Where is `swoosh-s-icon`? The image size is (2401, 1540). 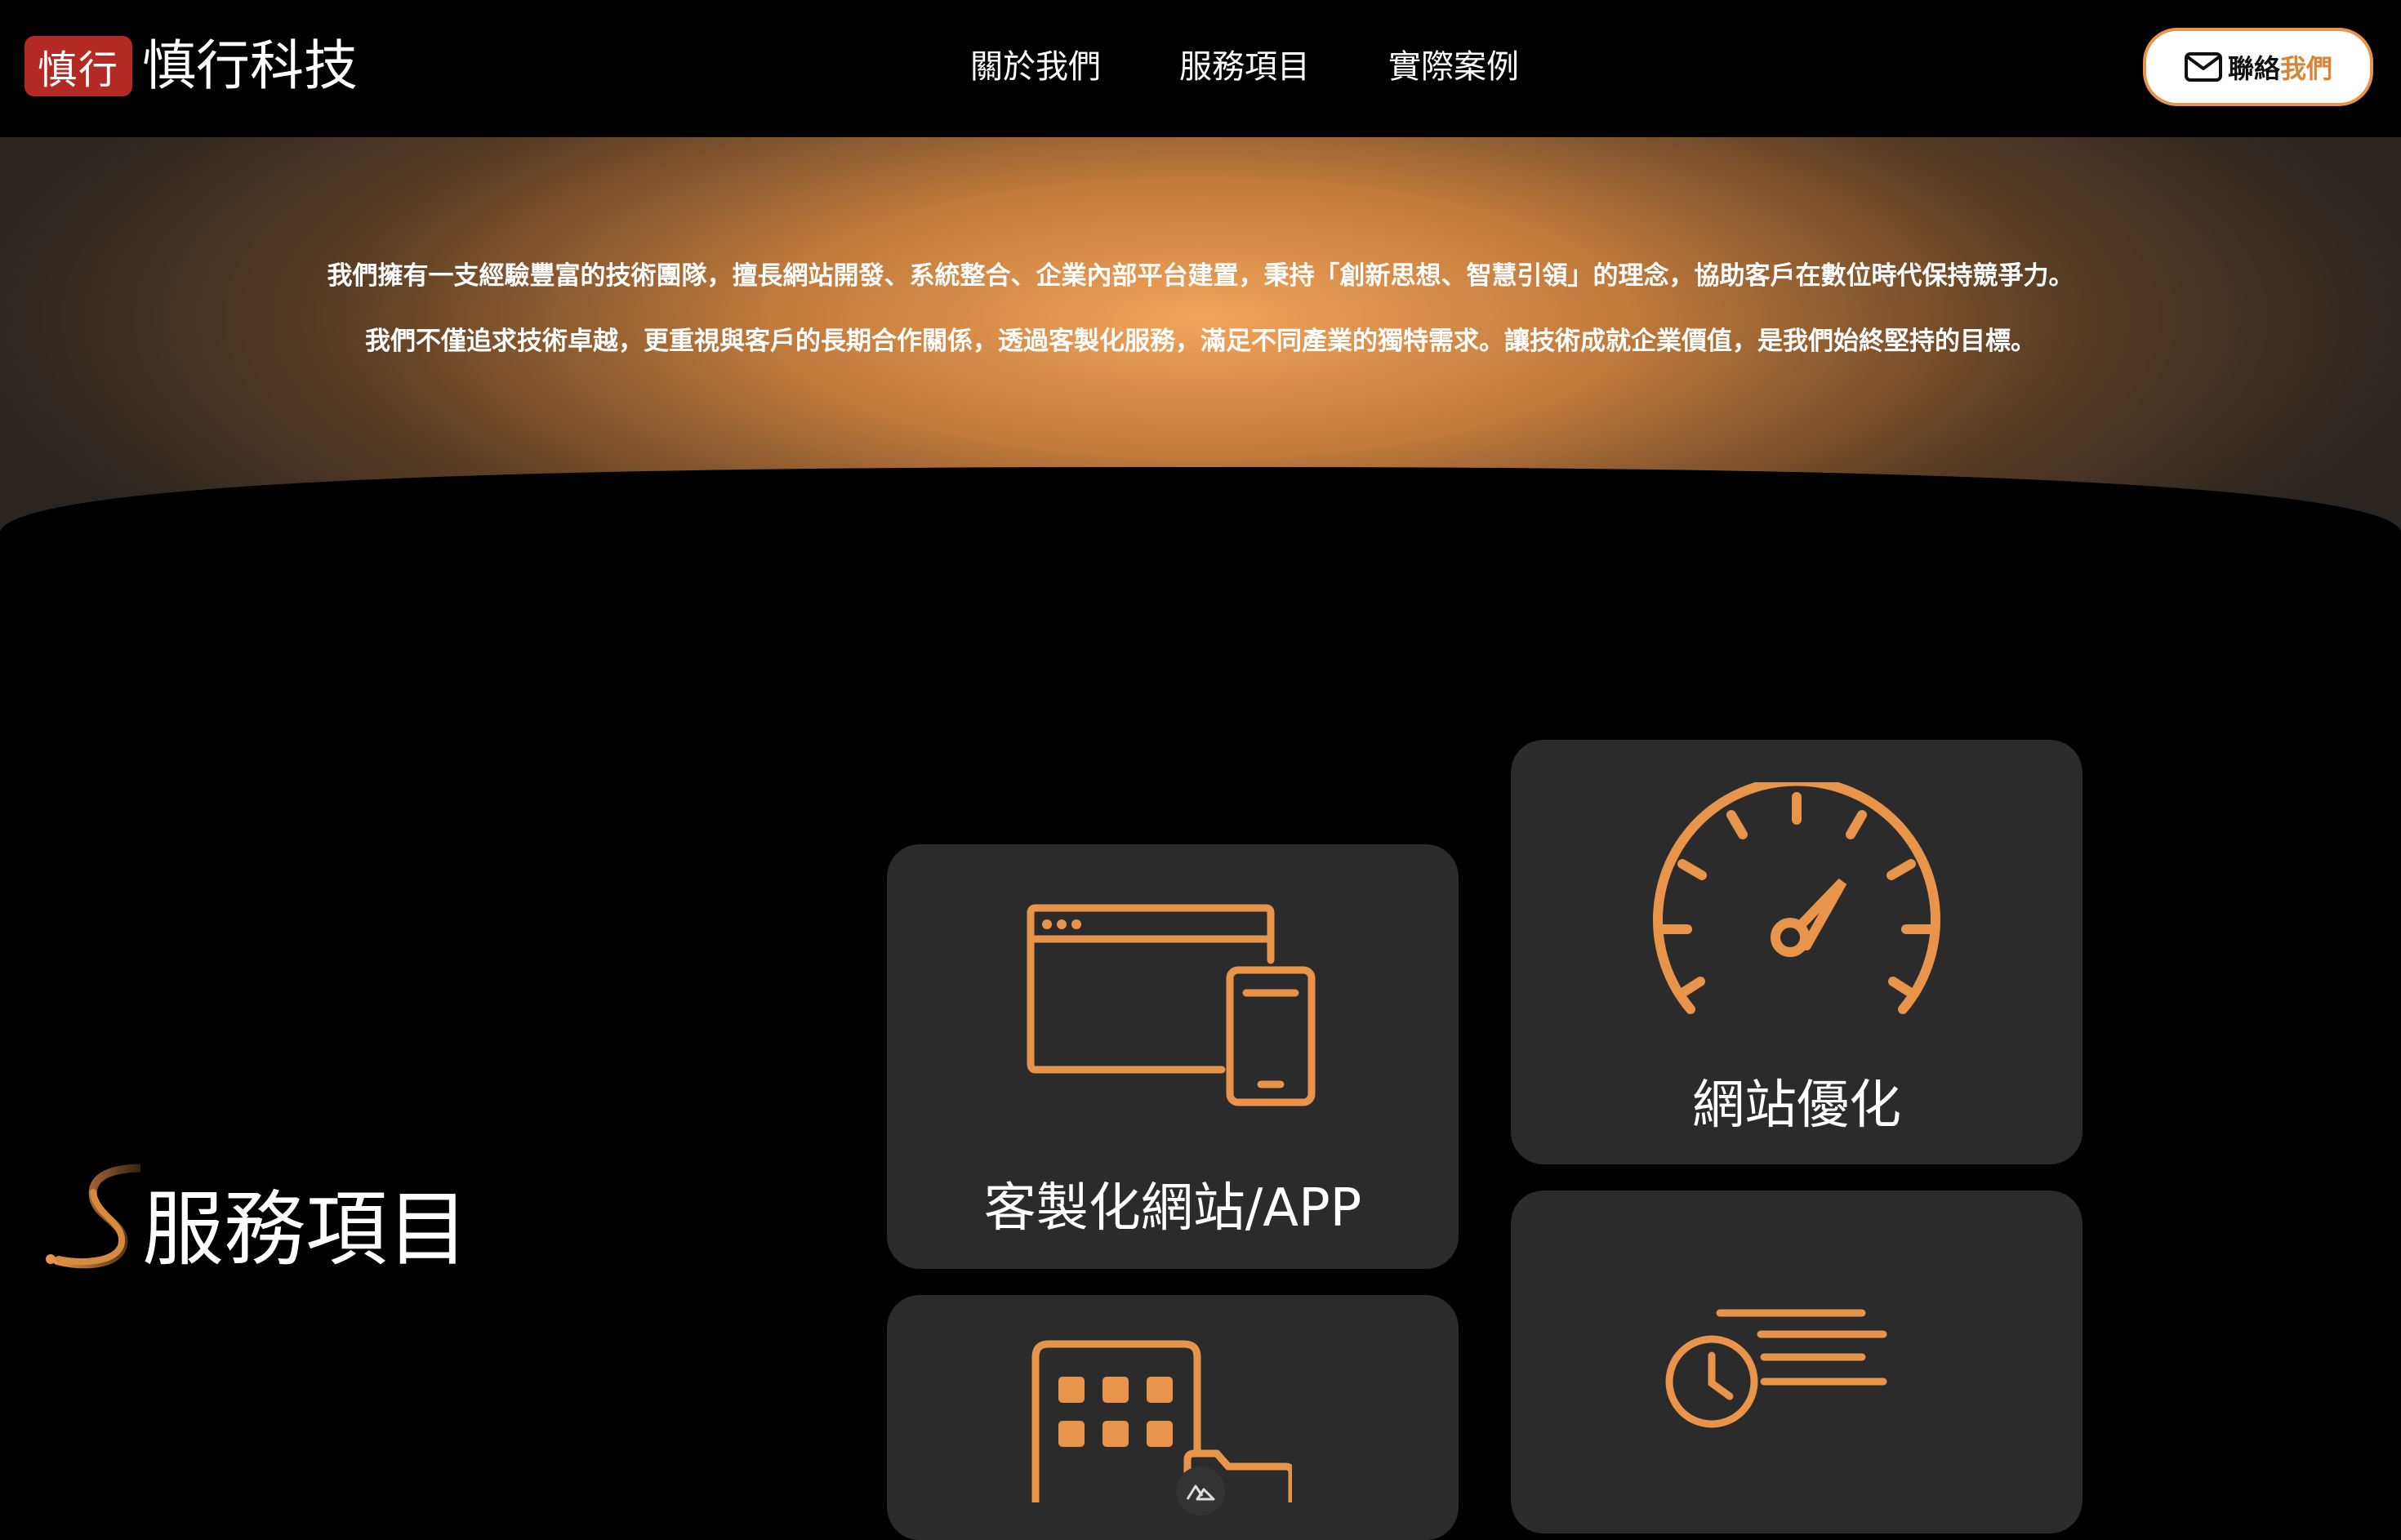
swoosh-s-icon is located at coordinates (93, 1216).